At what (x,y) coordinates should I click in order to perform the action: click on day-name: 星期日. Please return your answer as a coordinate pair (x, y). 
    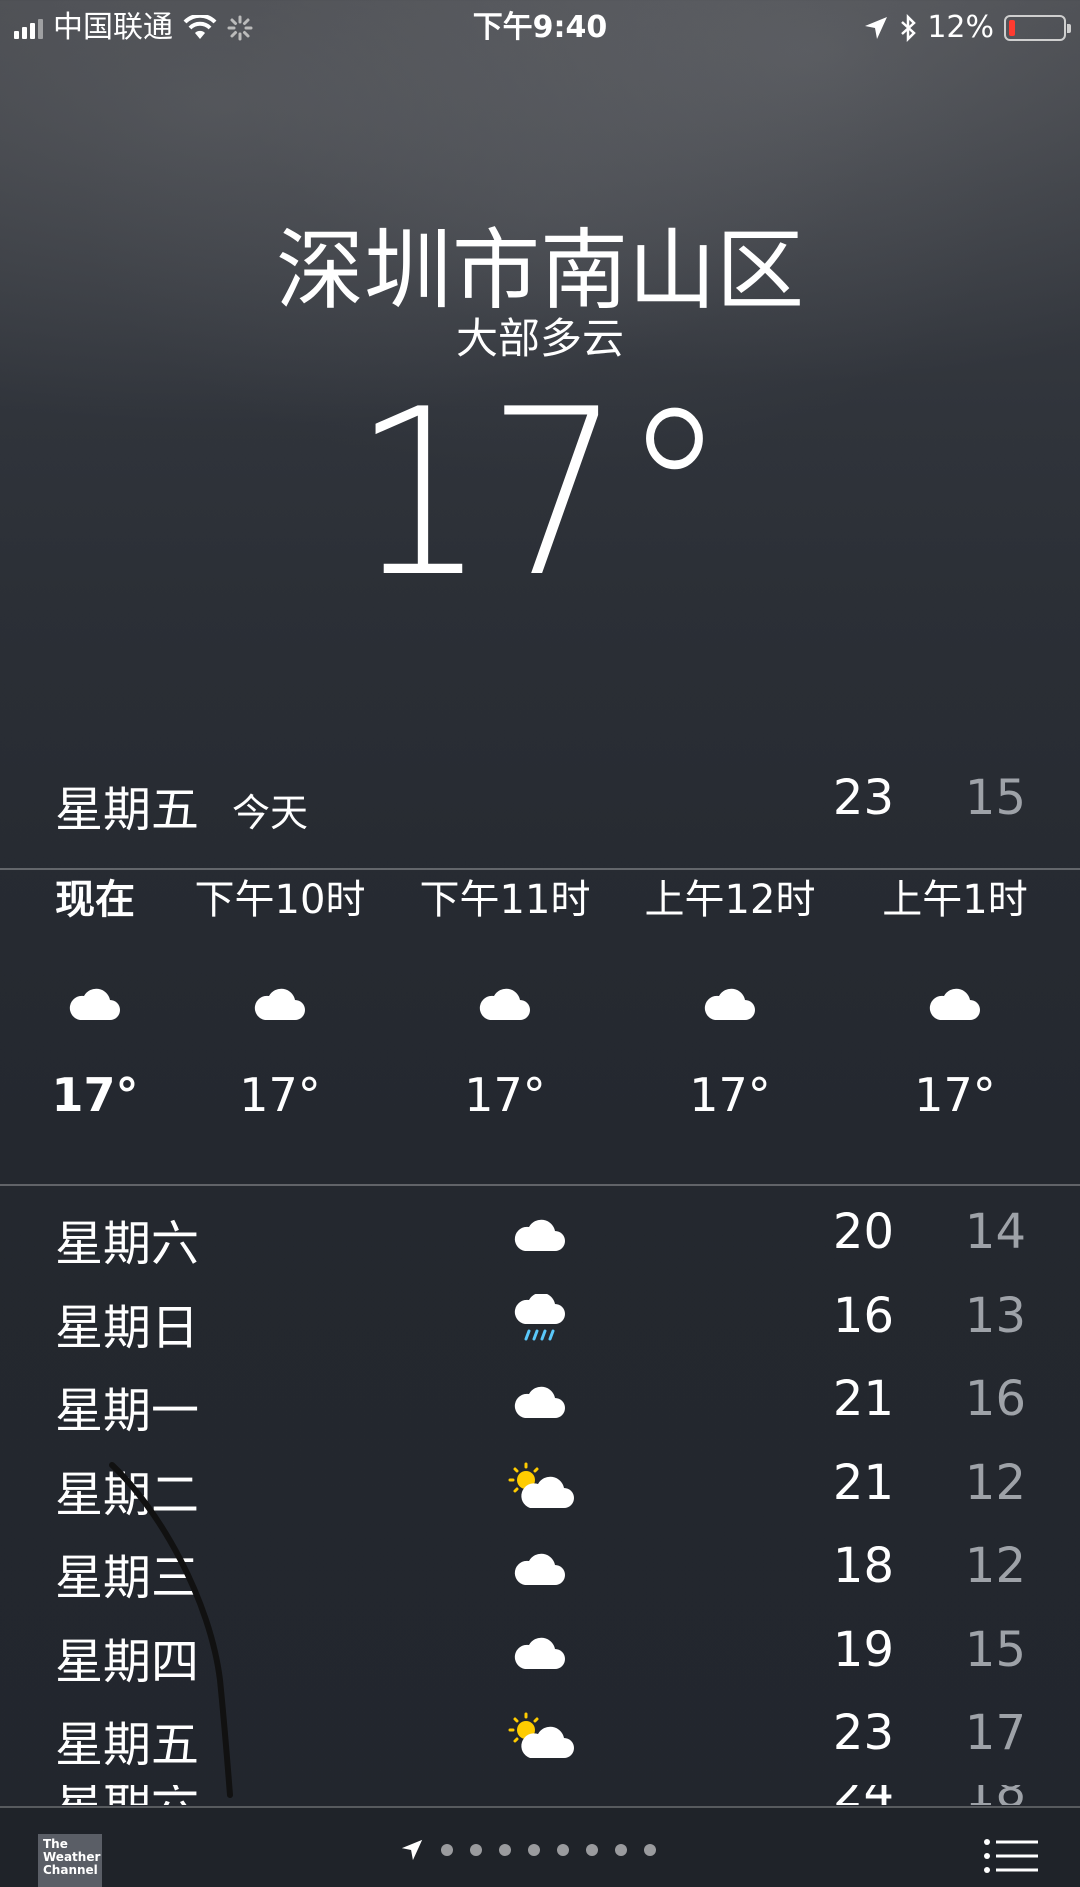
    Looking at the image, I should click on (127, 1327).